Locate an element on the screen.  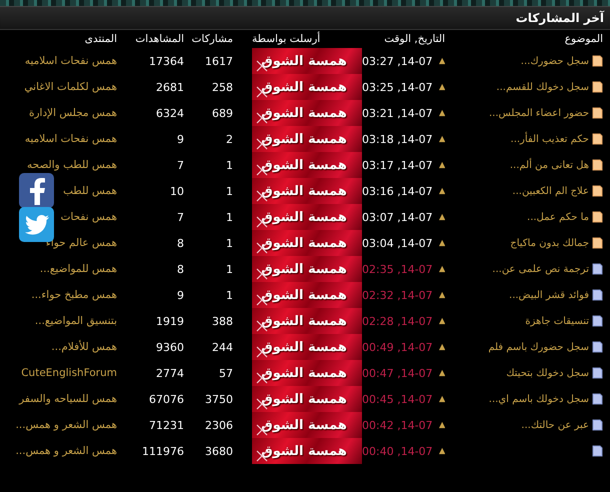
facebook-icon is located at coordinates (36, 190).